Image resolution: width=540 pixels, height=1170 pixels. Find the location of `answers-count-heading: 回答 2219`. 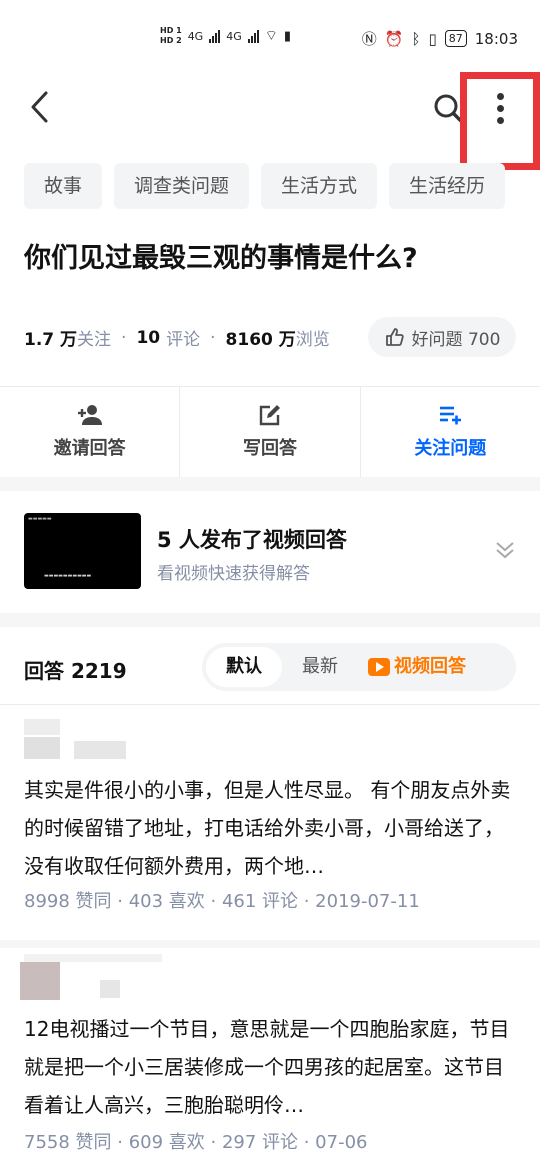

answers-count-heading: 回答 2219 is located at coordinates (75, 671).